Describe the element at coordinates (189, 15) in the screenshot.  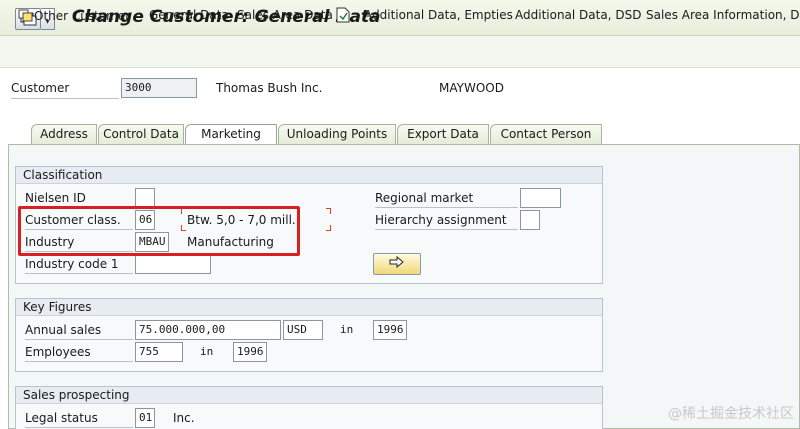
I see `general-data-button: General Data` at that location.